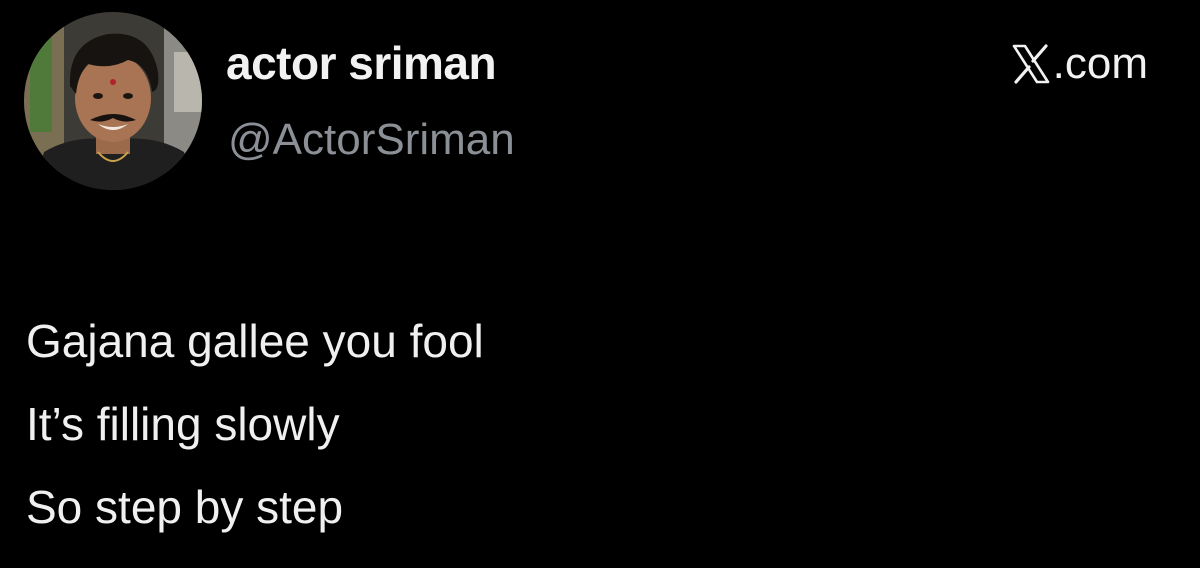  What do you see at coordinates (361, 63) in the screenshot?
I see `display-name: actor sriman` at bounding box center [361, 63].